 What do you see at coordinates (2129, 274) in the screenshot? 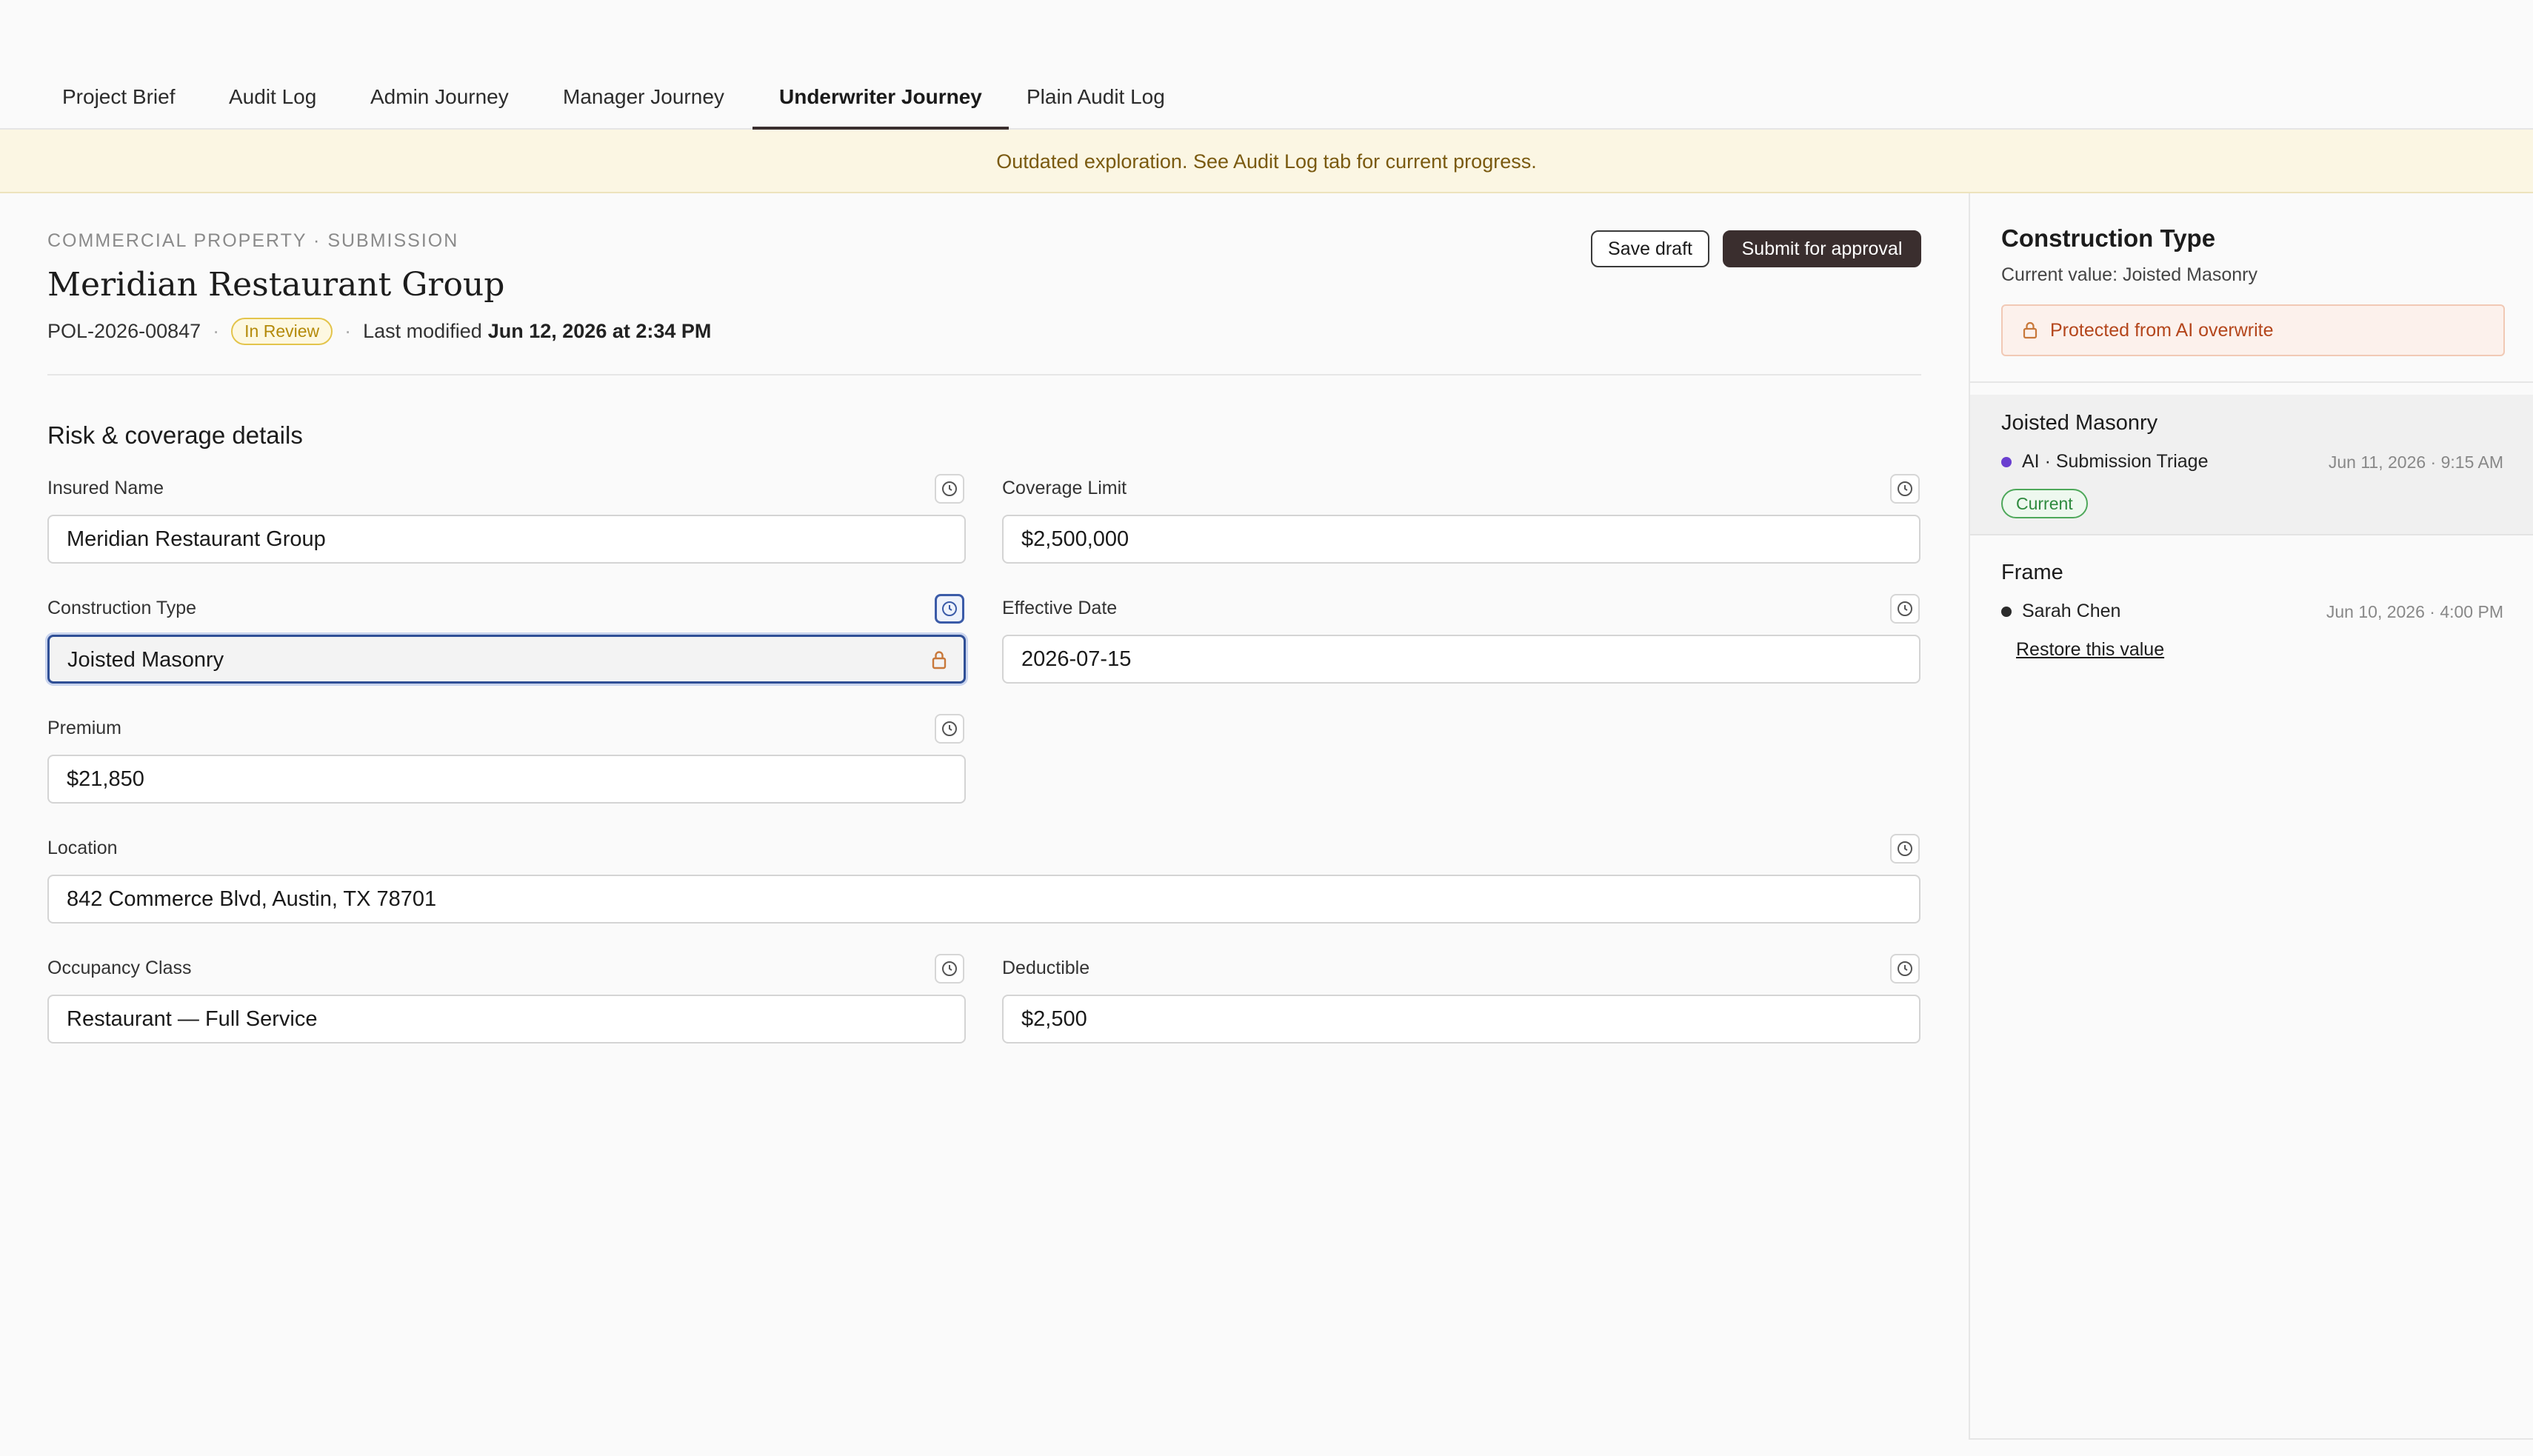
I see `current-value: Current value: Joisted Masonry` at bounding box center [2129, 274].